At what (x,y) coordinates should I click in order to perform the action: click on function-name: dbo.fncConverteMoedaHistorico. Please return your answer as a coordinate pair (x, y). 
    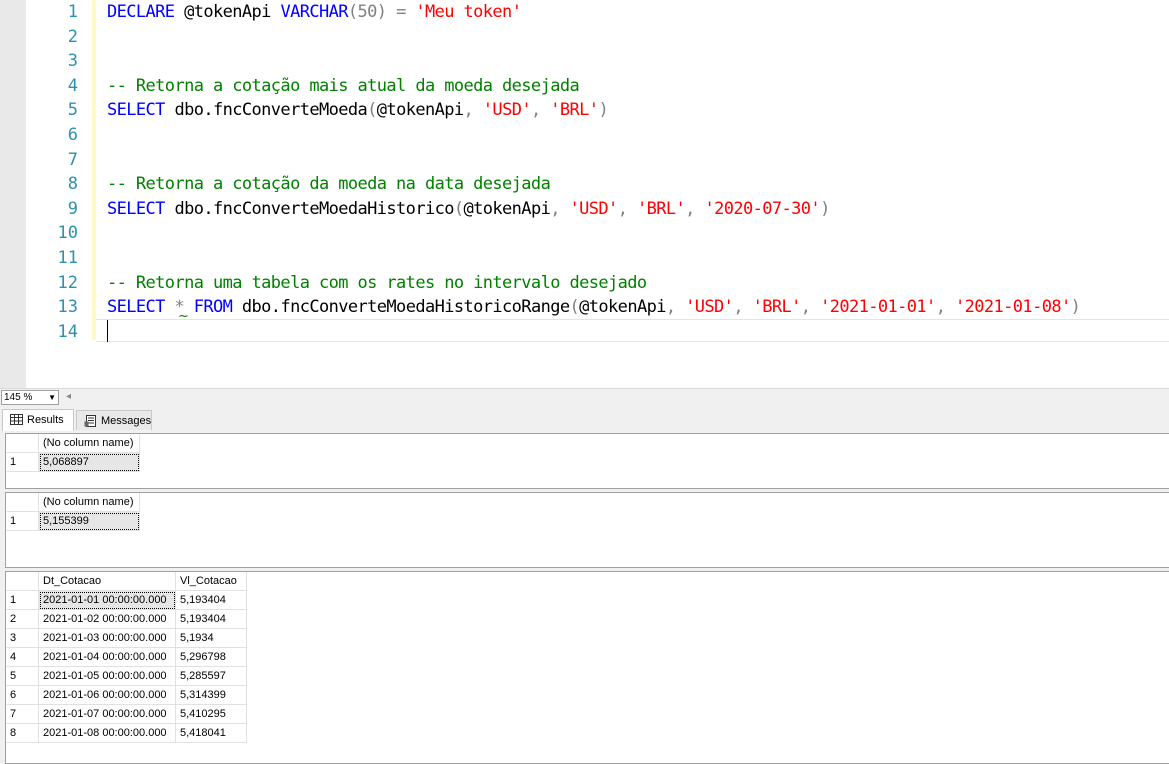
    Looking at the image, I should click on (309, 208).